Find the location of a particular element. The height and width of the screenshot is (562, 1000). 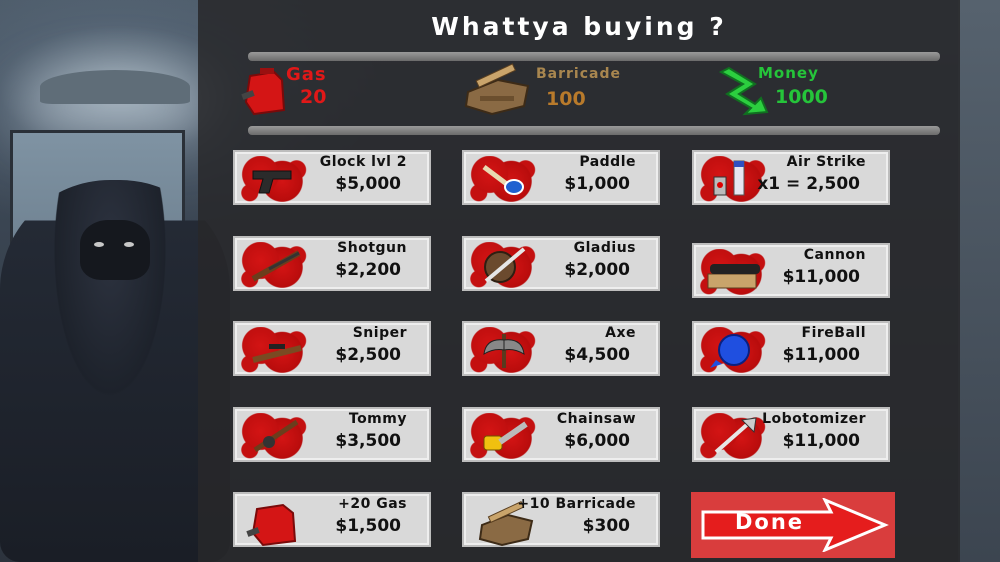

barricade-value: 100 is located at coordinates (566, 99).